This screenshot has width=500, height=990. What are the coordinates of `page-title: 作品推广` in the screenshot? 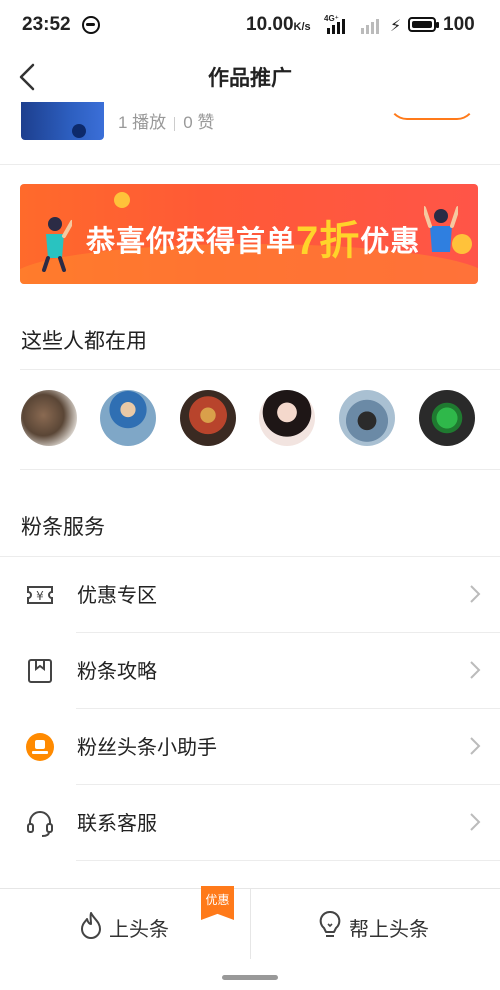 It's located at (250, 78).